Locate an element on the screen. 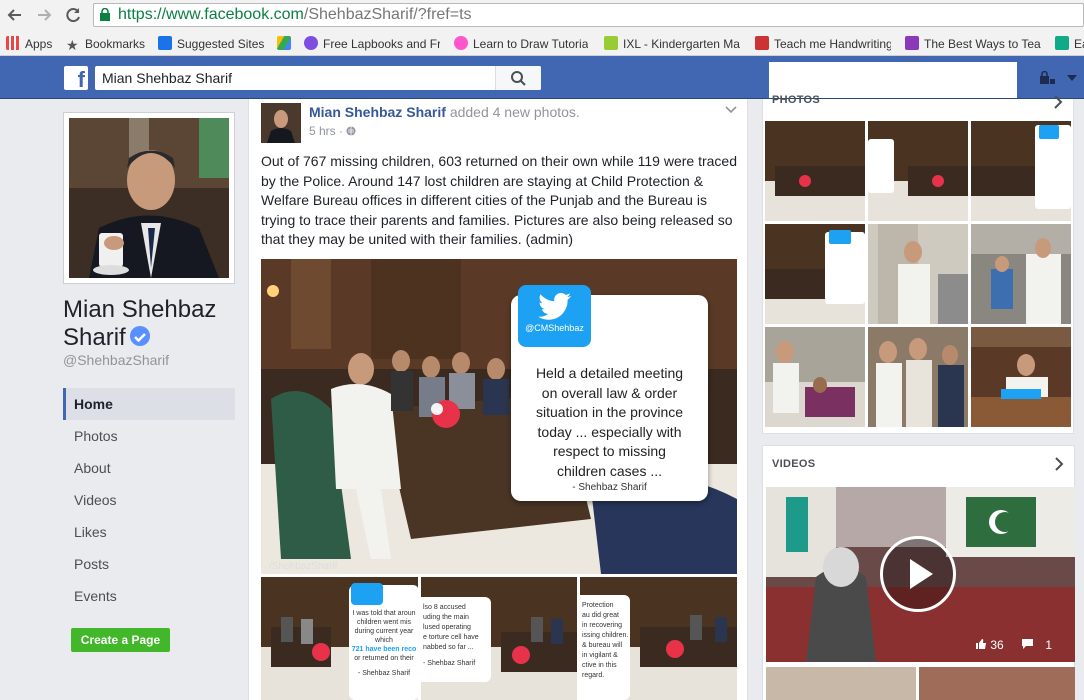 The width and height of the screenshot is (1084, 700). nav-item-home: Home is located at coordinates (149, 404).